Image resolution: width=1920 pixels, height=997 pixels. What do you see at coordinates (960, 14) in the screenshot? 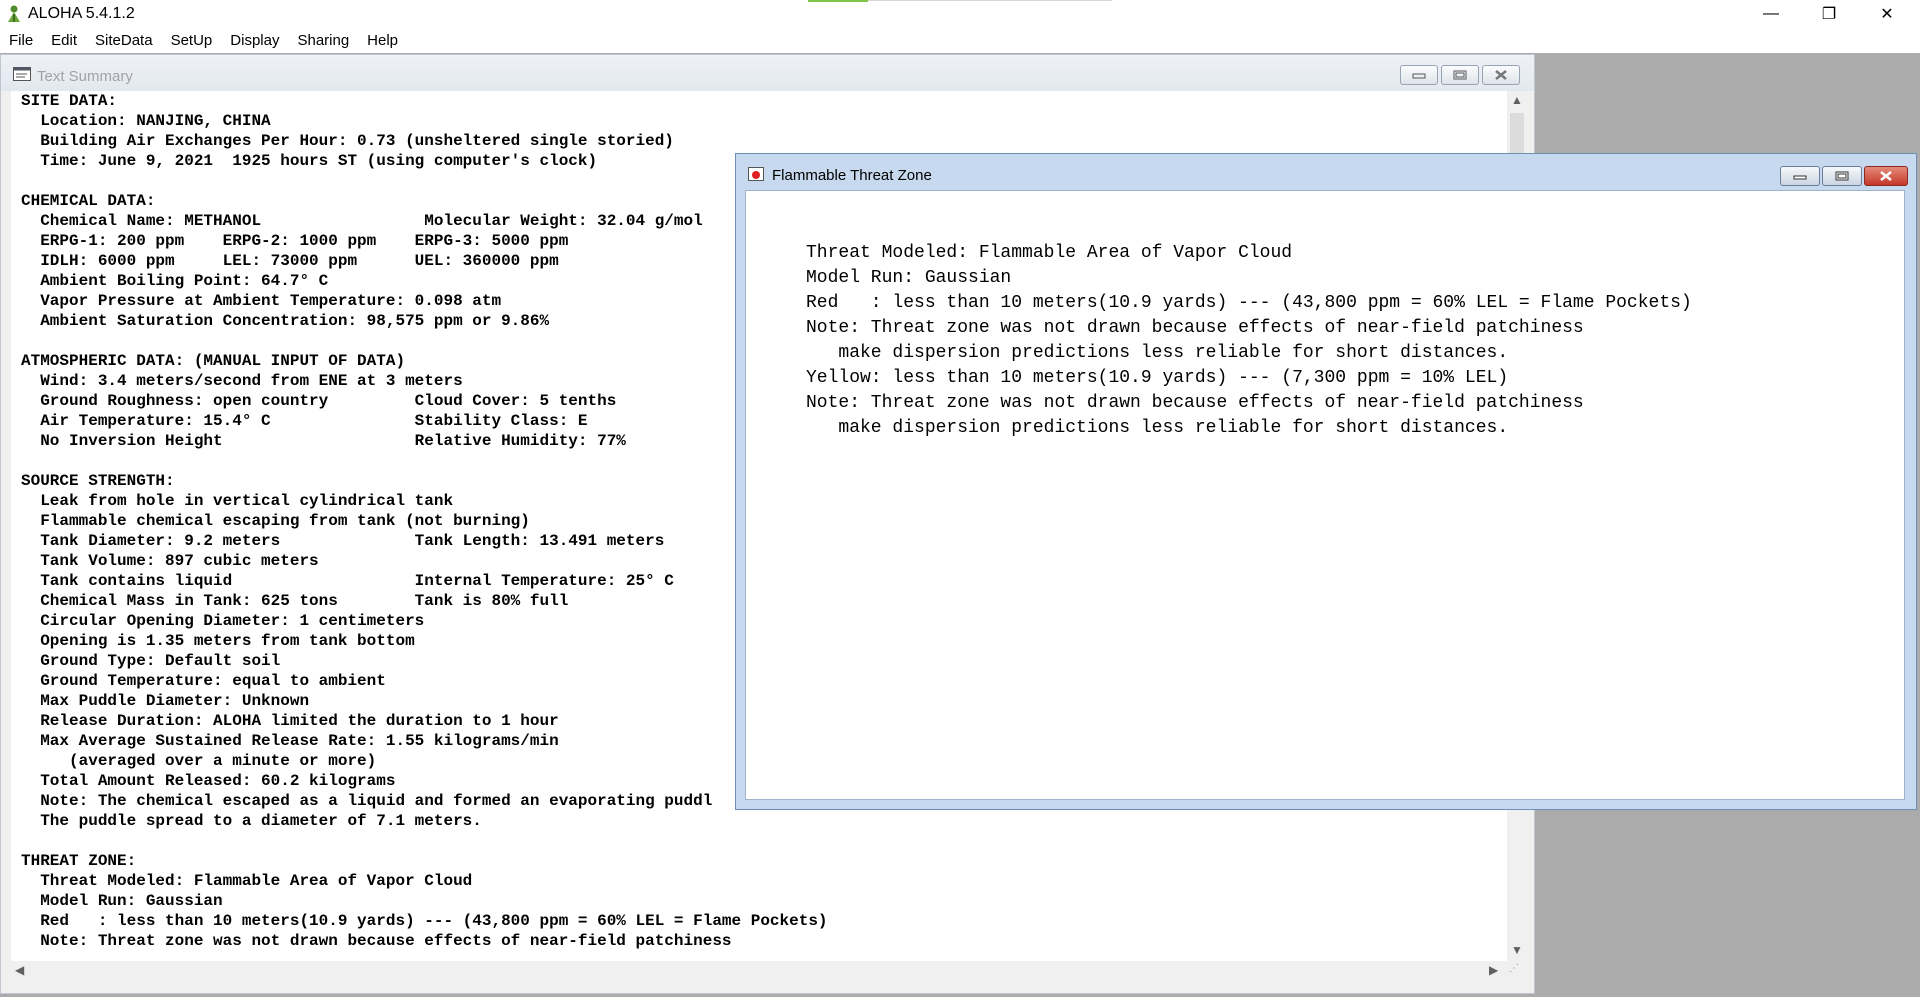
I see `app-titlebar: ALOHA 5.4.1.2 — ❐ ✕` at bounding box center [960, 14].